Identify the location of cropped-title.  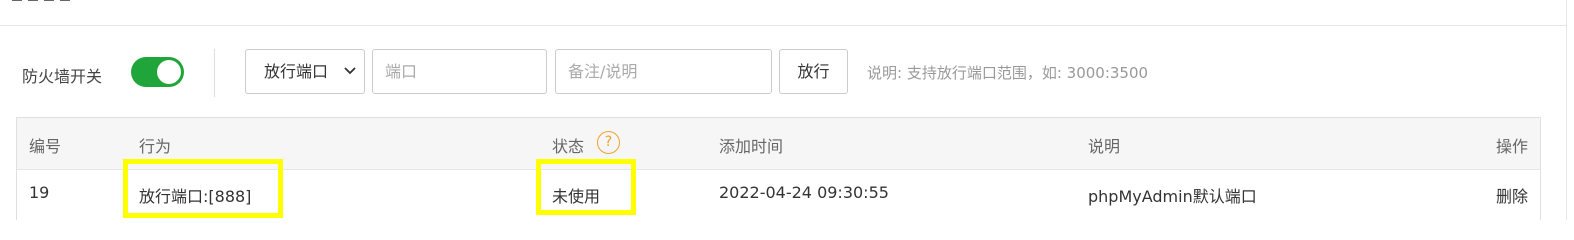
(77, 2).